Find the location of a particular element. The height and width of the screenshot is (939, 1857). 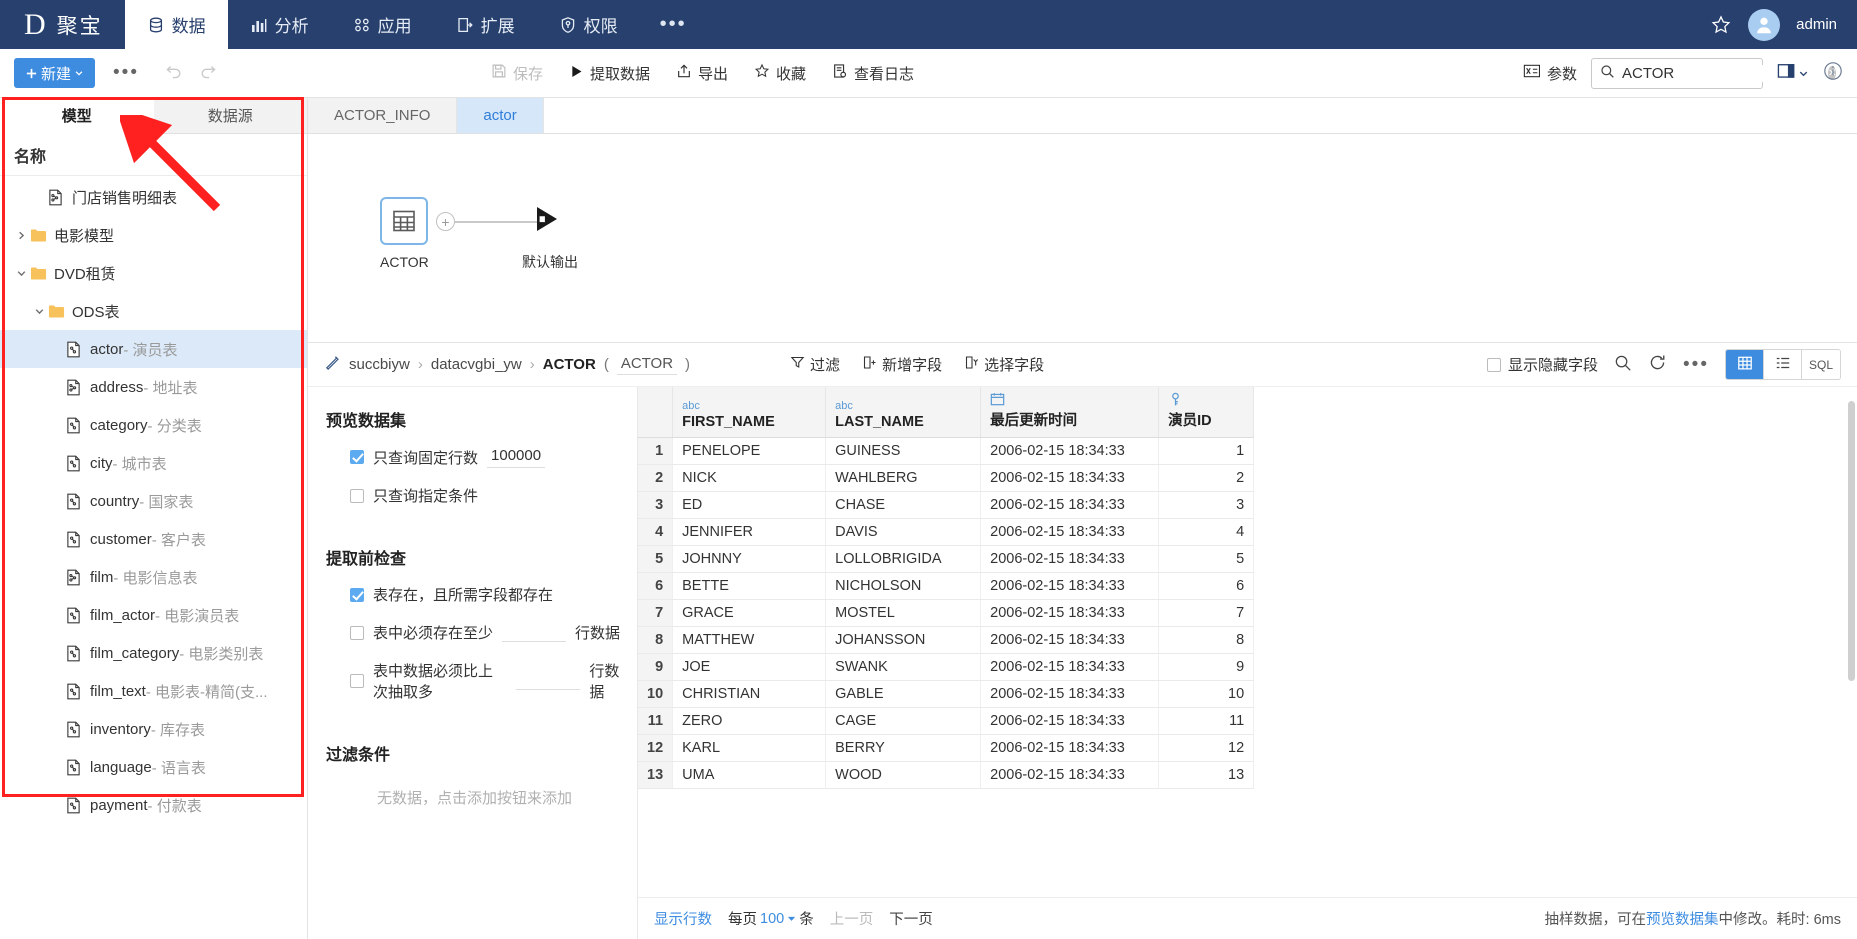

column-header-last_name: abc LAST_NAME is located at coordinates (903, 412).